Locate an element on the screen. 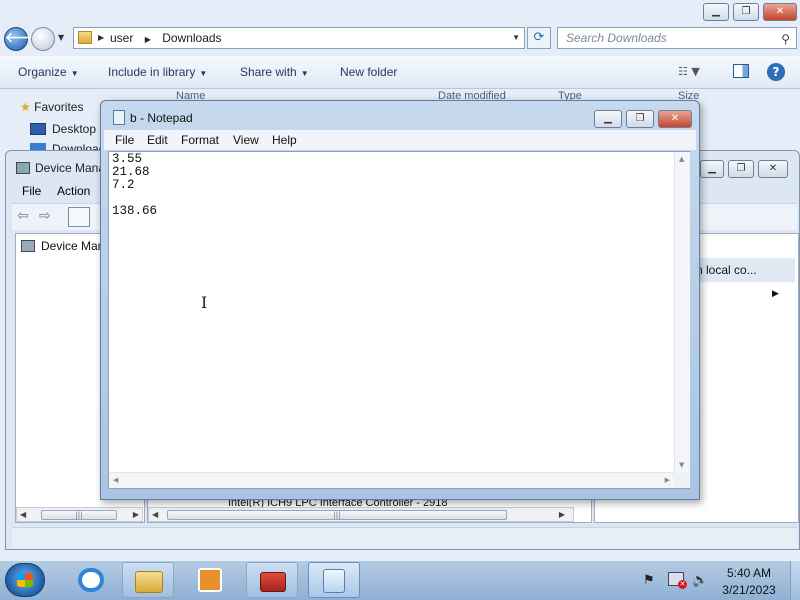  internet-explorer-icon is located at coordinates (91, 580).